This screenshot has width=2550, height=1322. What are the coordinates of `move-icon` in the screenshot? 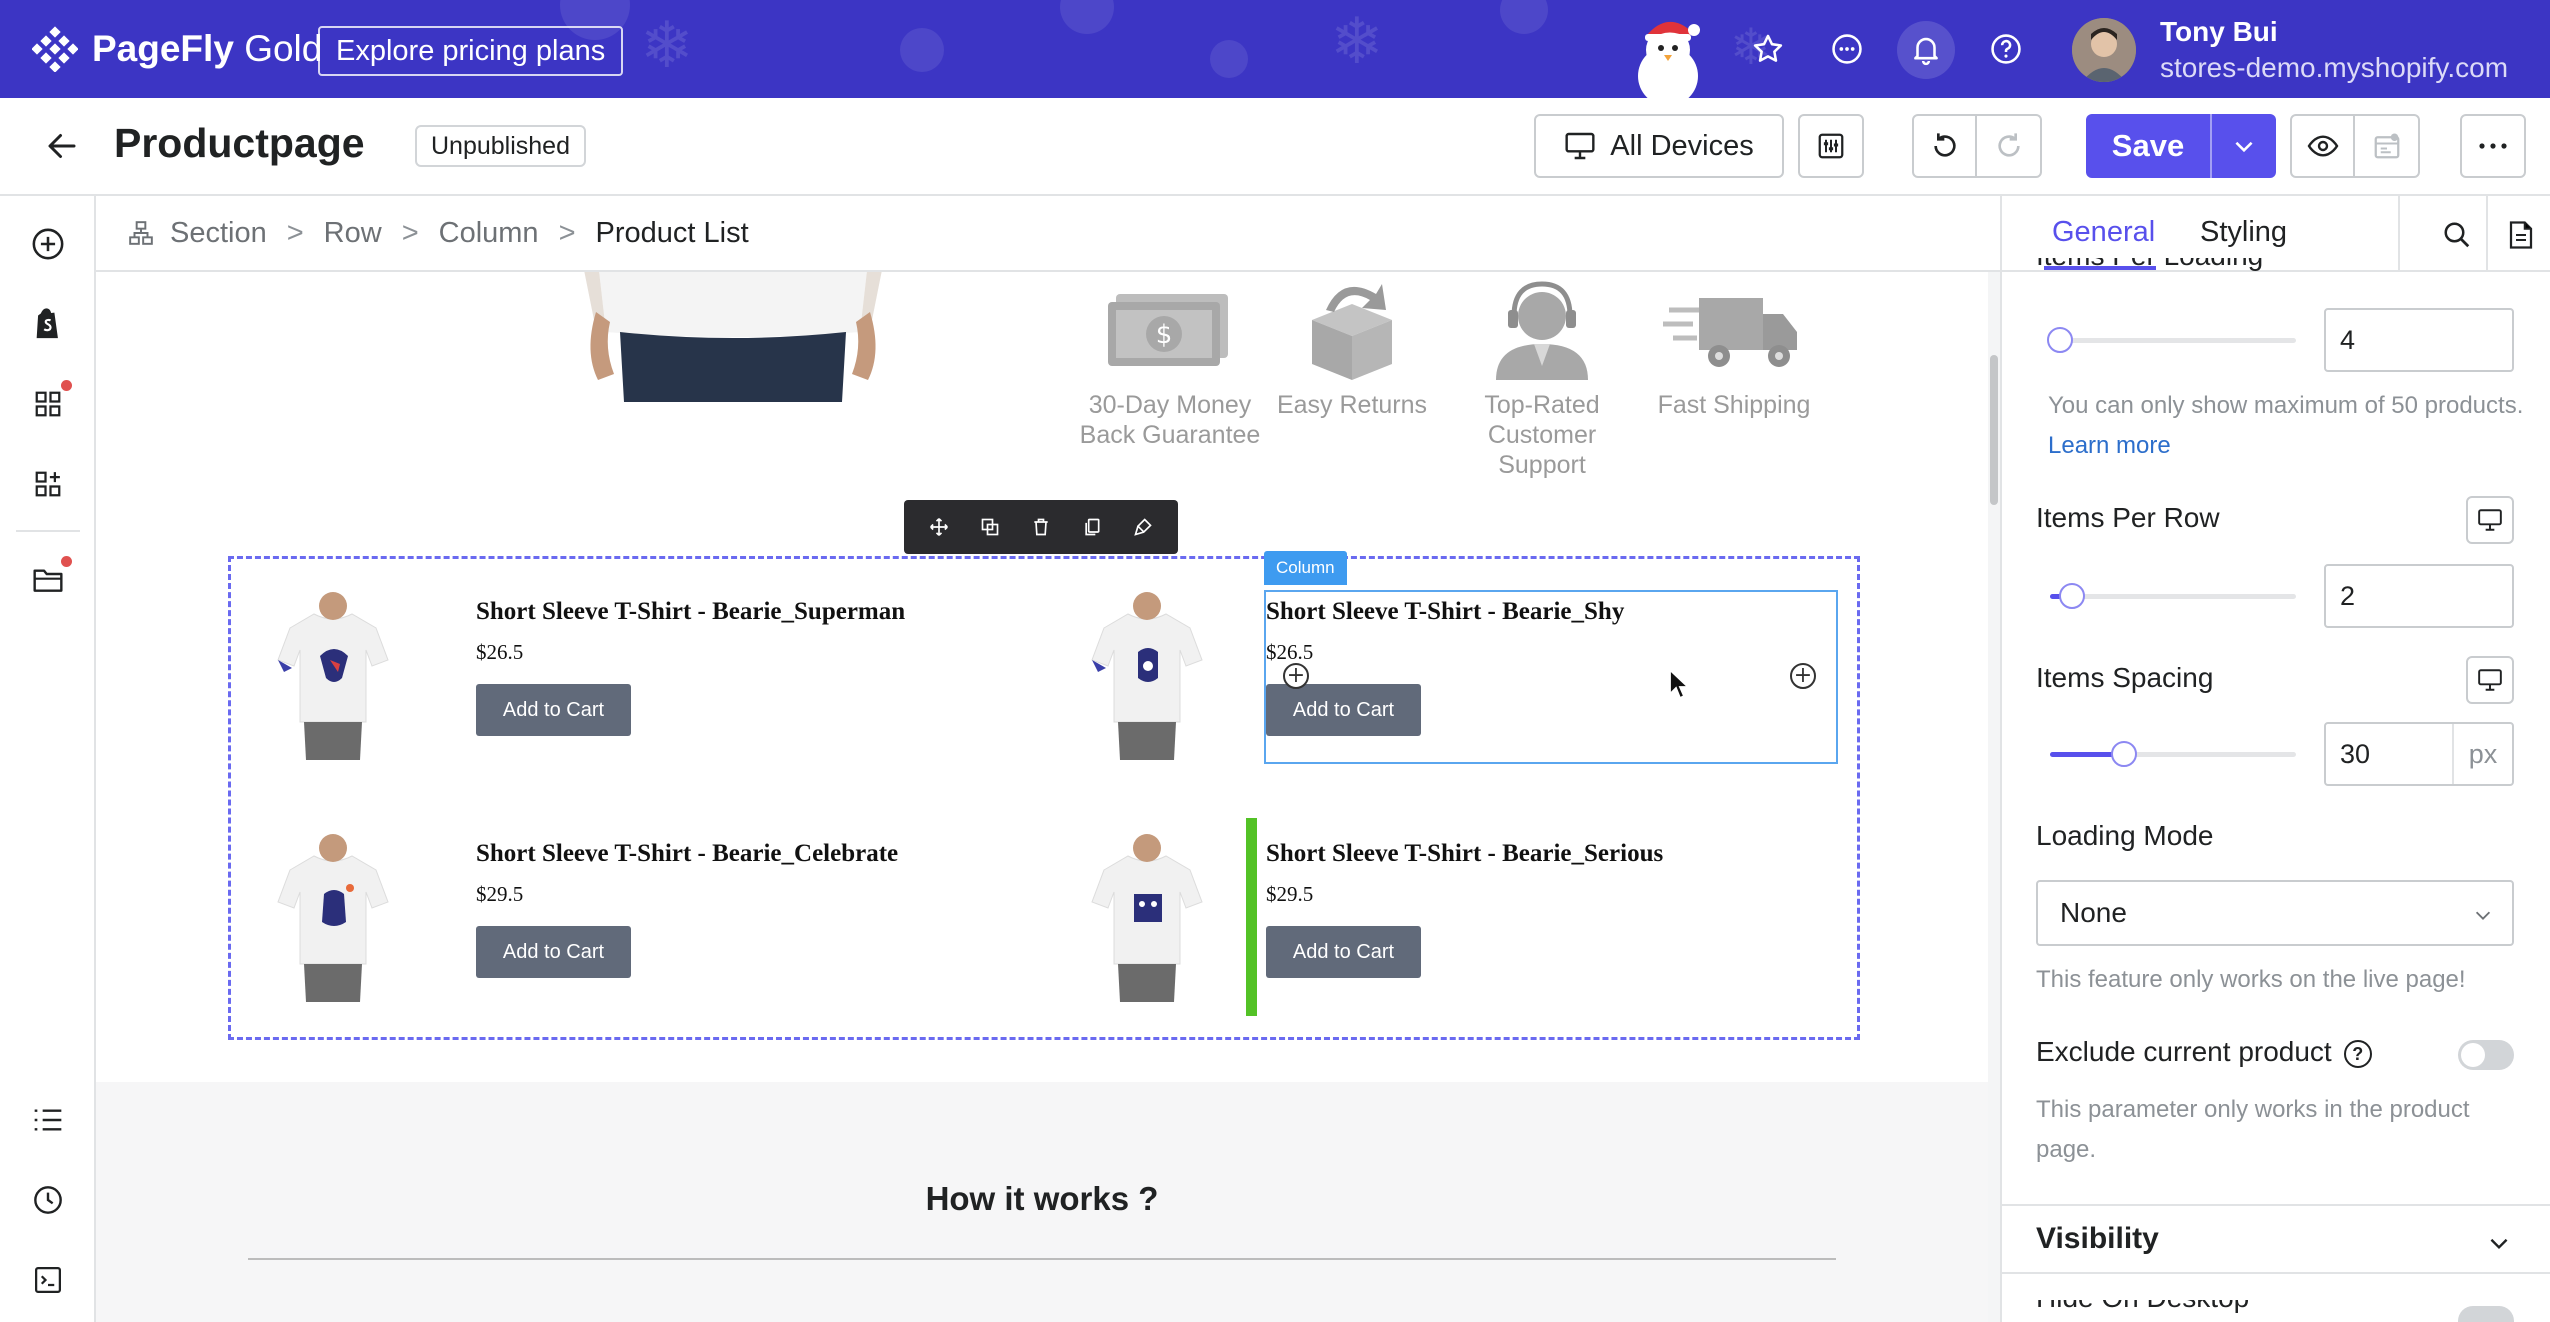 It's located at (939, 527).